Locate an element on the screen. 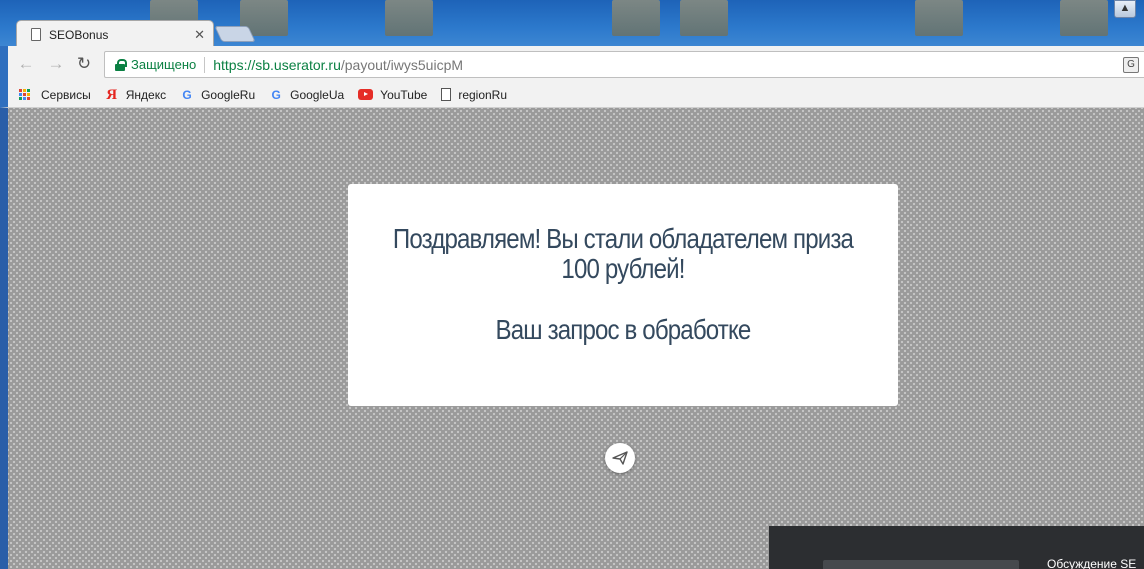 The width and height of the screenshot is (1144, 569). chat-widget: Обсуждение SE is located at coordinates (956, 547).